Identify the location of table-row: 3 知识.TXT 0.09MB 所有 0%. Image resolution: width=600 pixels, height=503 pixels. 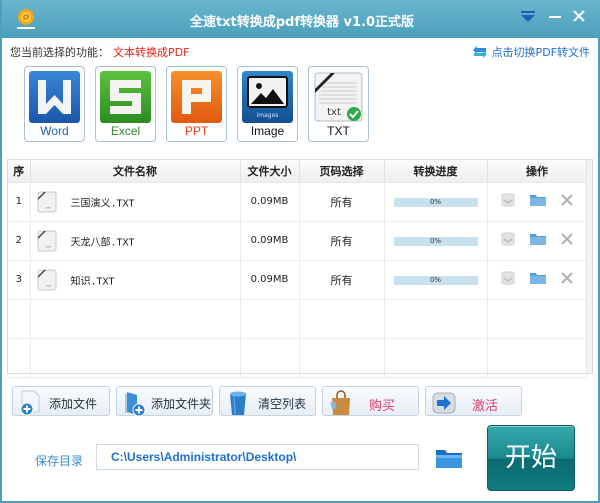
(298, 280).